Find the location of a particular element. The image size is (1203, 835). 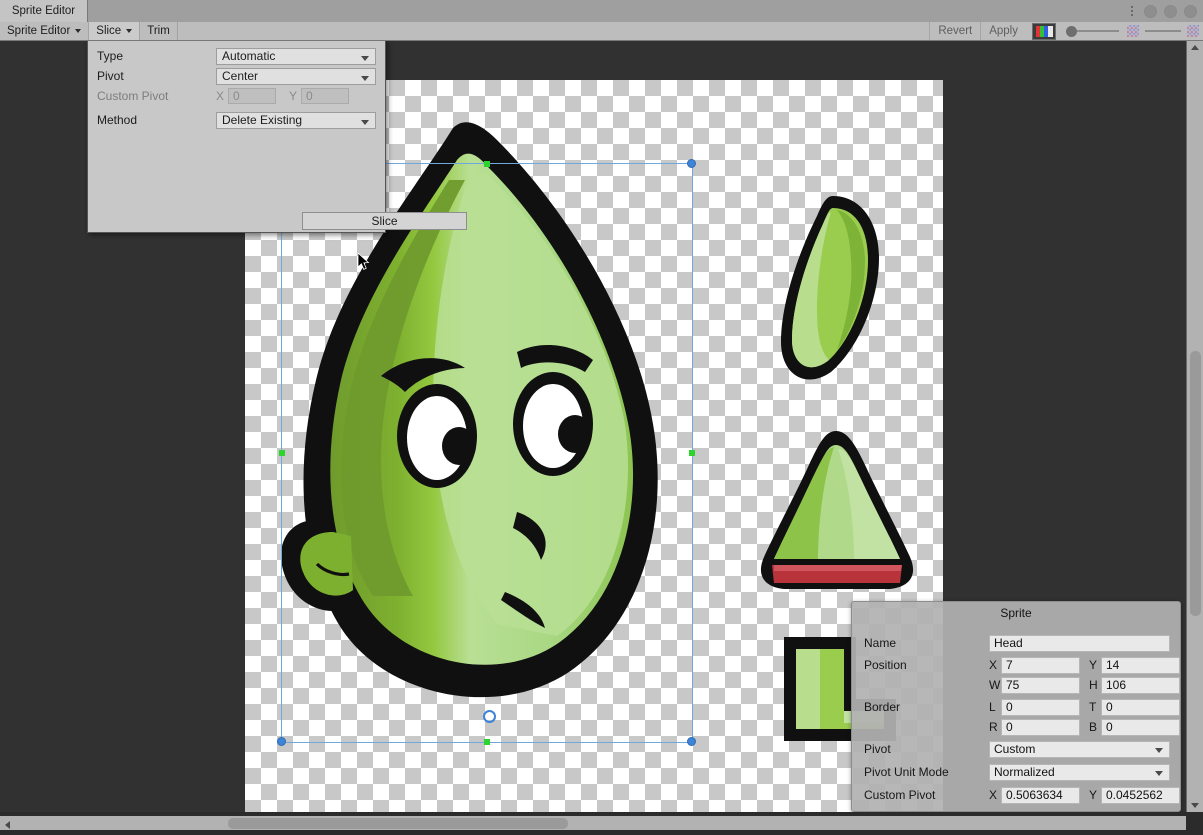

slice-type-dropdown: Automatic is located at coordinates (296, 56).